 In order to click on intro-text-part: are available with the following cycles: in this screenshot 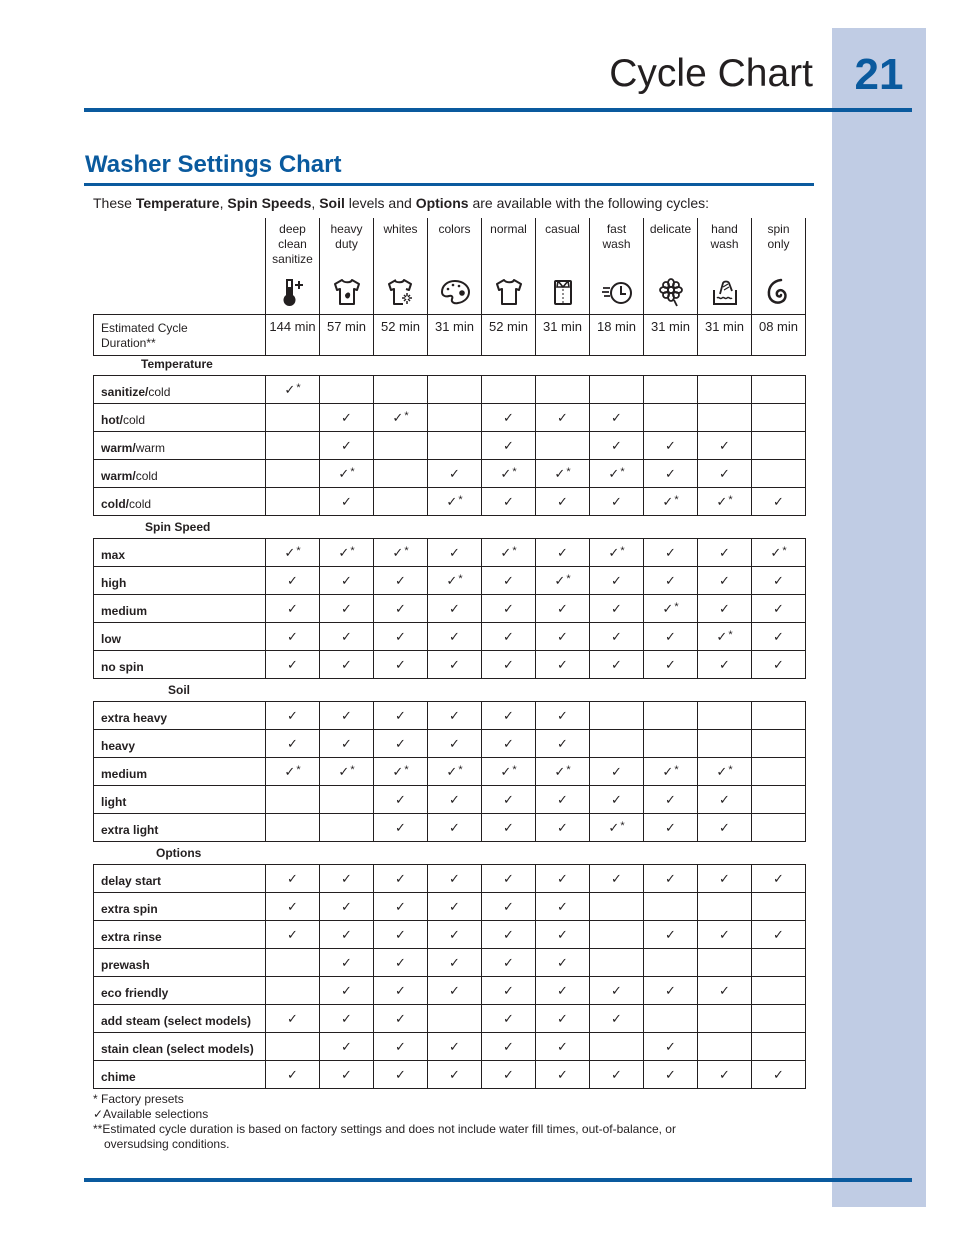, I will do `click(589, 203)`.